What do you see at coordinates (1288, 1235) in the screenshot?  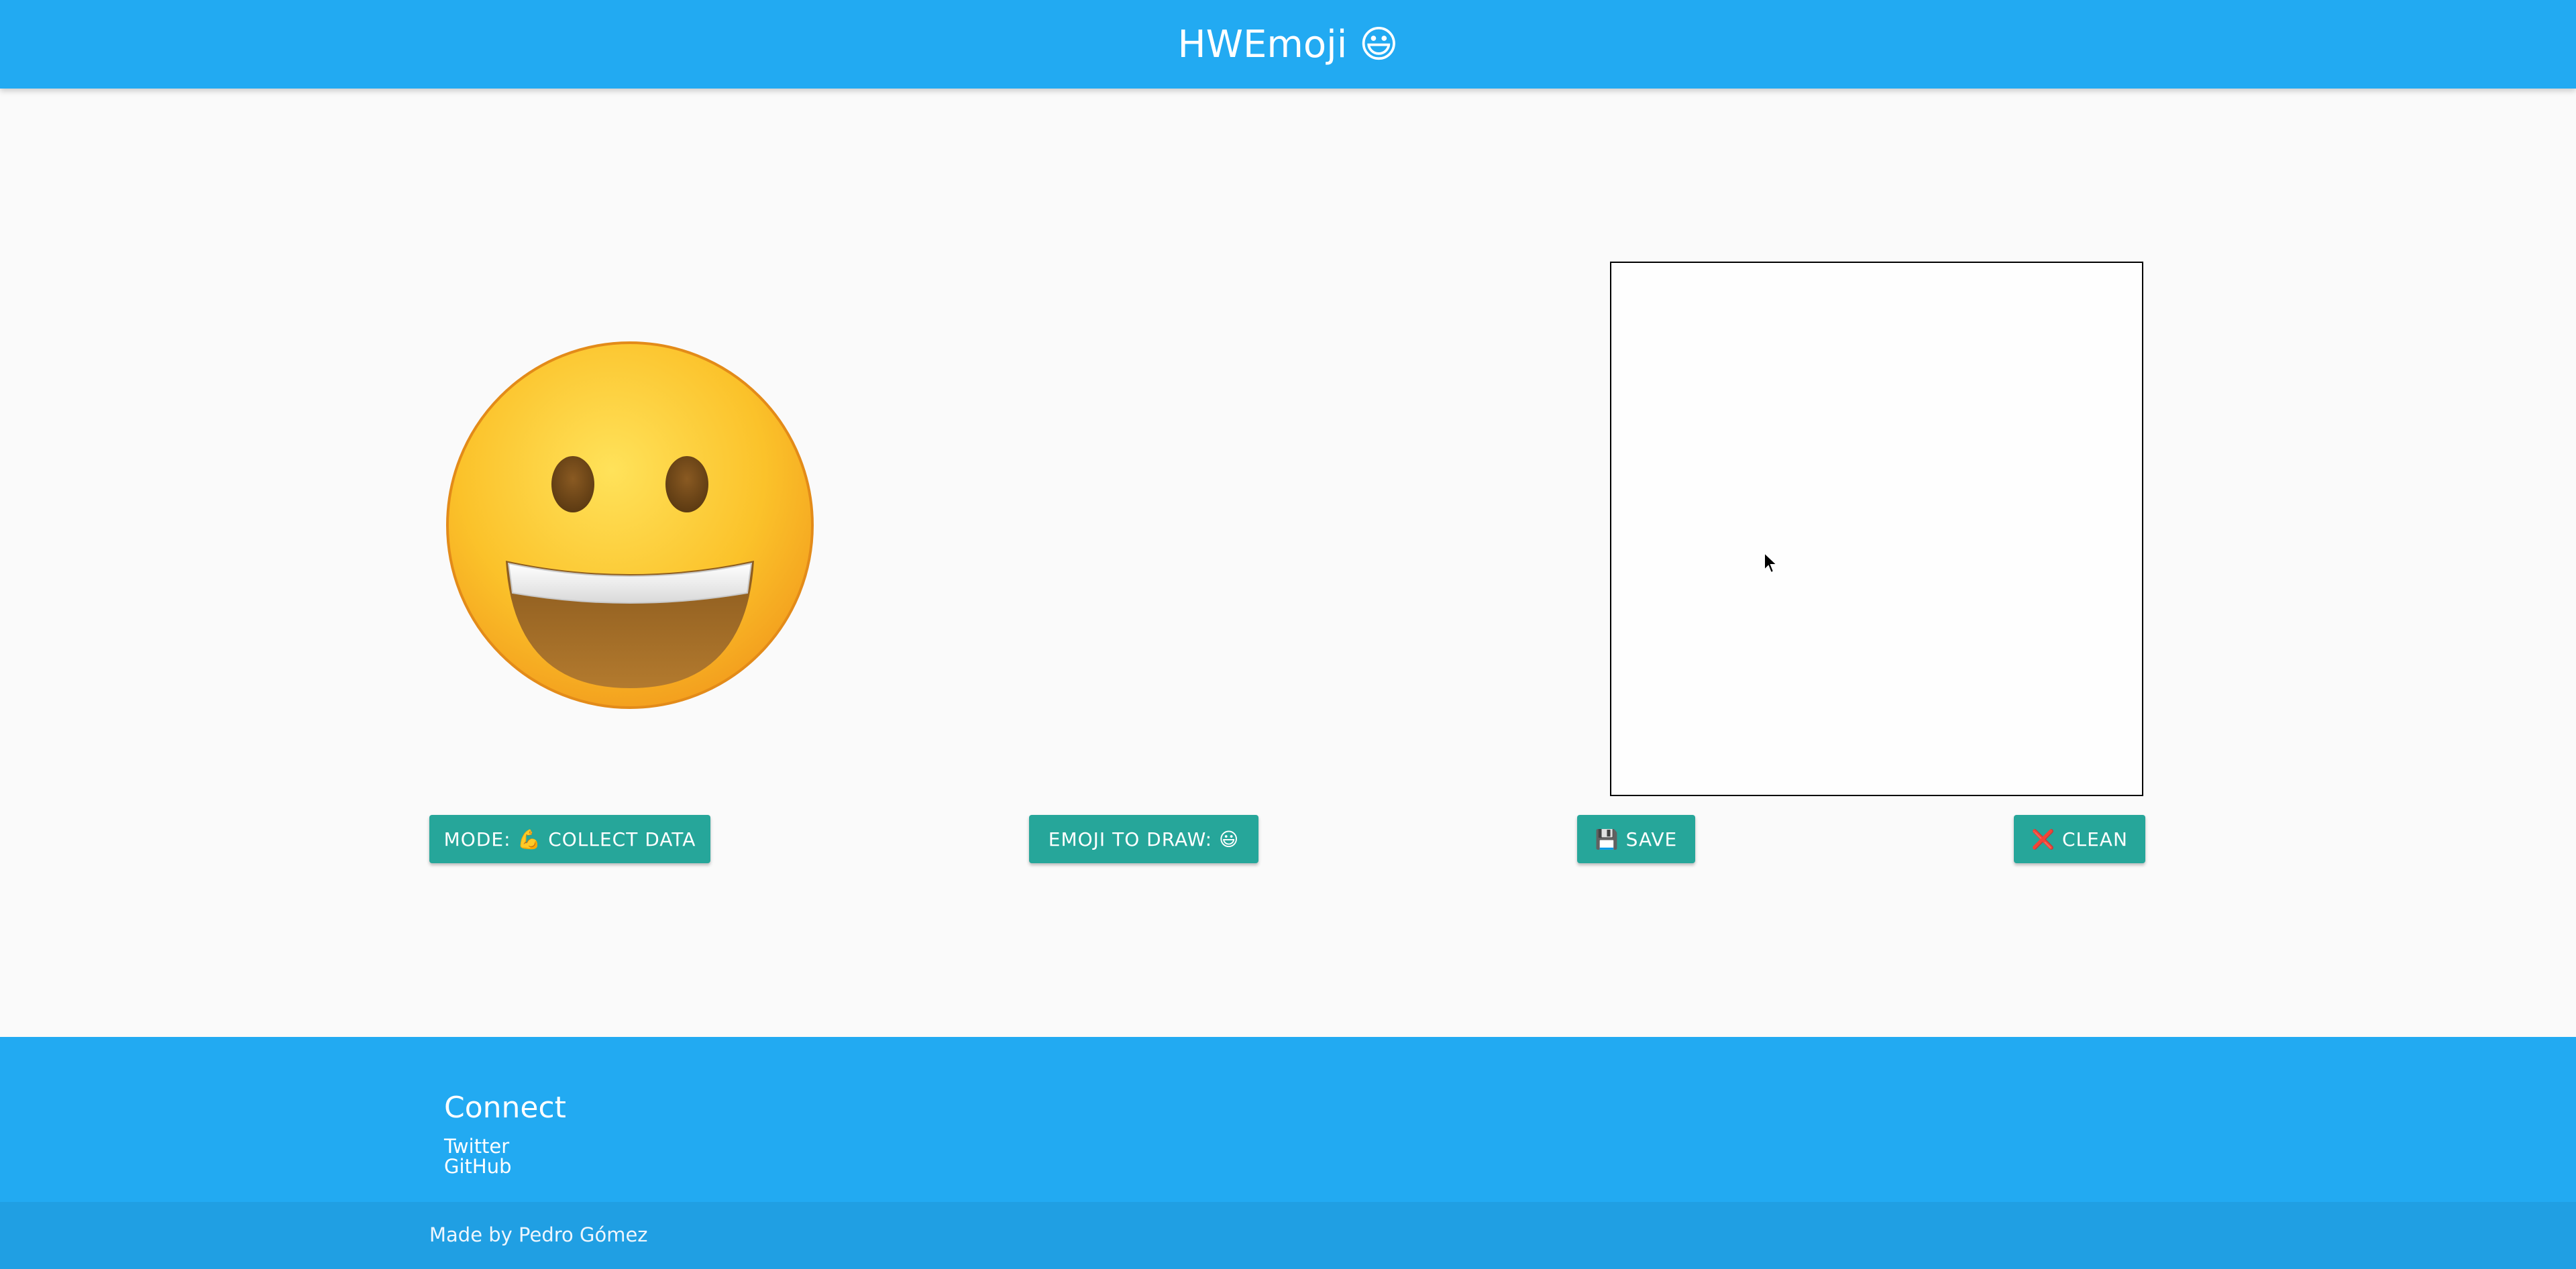 I see `footer-copyright-bar: Made by Pedro Gómez` at bounding box center [1288, 1235].